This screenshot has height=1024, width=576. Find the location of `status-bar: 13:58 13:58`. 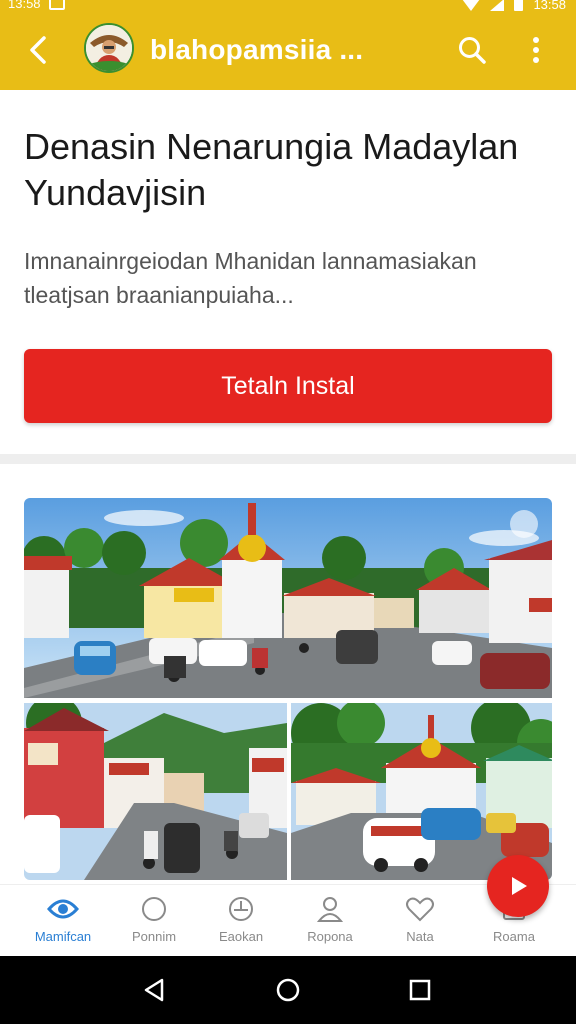

status-bar: 13:58 13:58 is located at coordinates (288, 7).